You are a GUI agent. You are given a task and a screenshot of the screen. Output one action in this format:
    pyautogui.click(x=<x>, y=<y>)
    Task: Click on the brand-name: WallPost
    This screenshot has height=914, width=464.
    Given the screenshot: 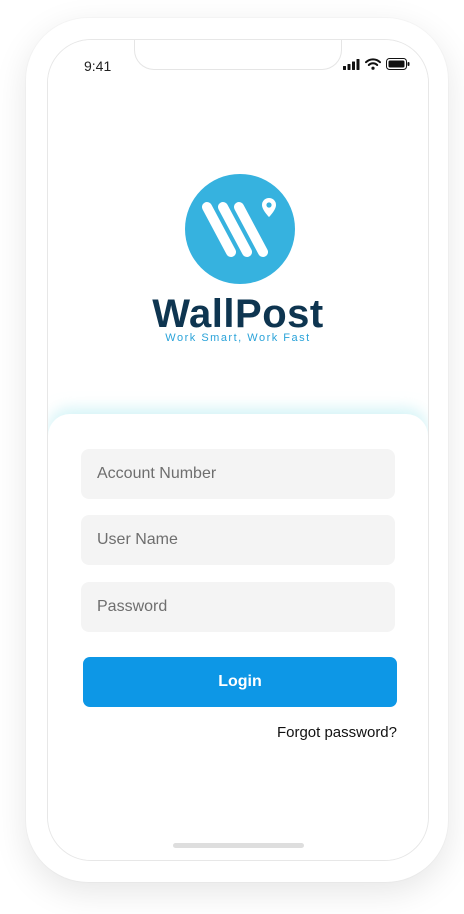 What is the action you would take?
    pyautogui.click(x=238, y=314)
    